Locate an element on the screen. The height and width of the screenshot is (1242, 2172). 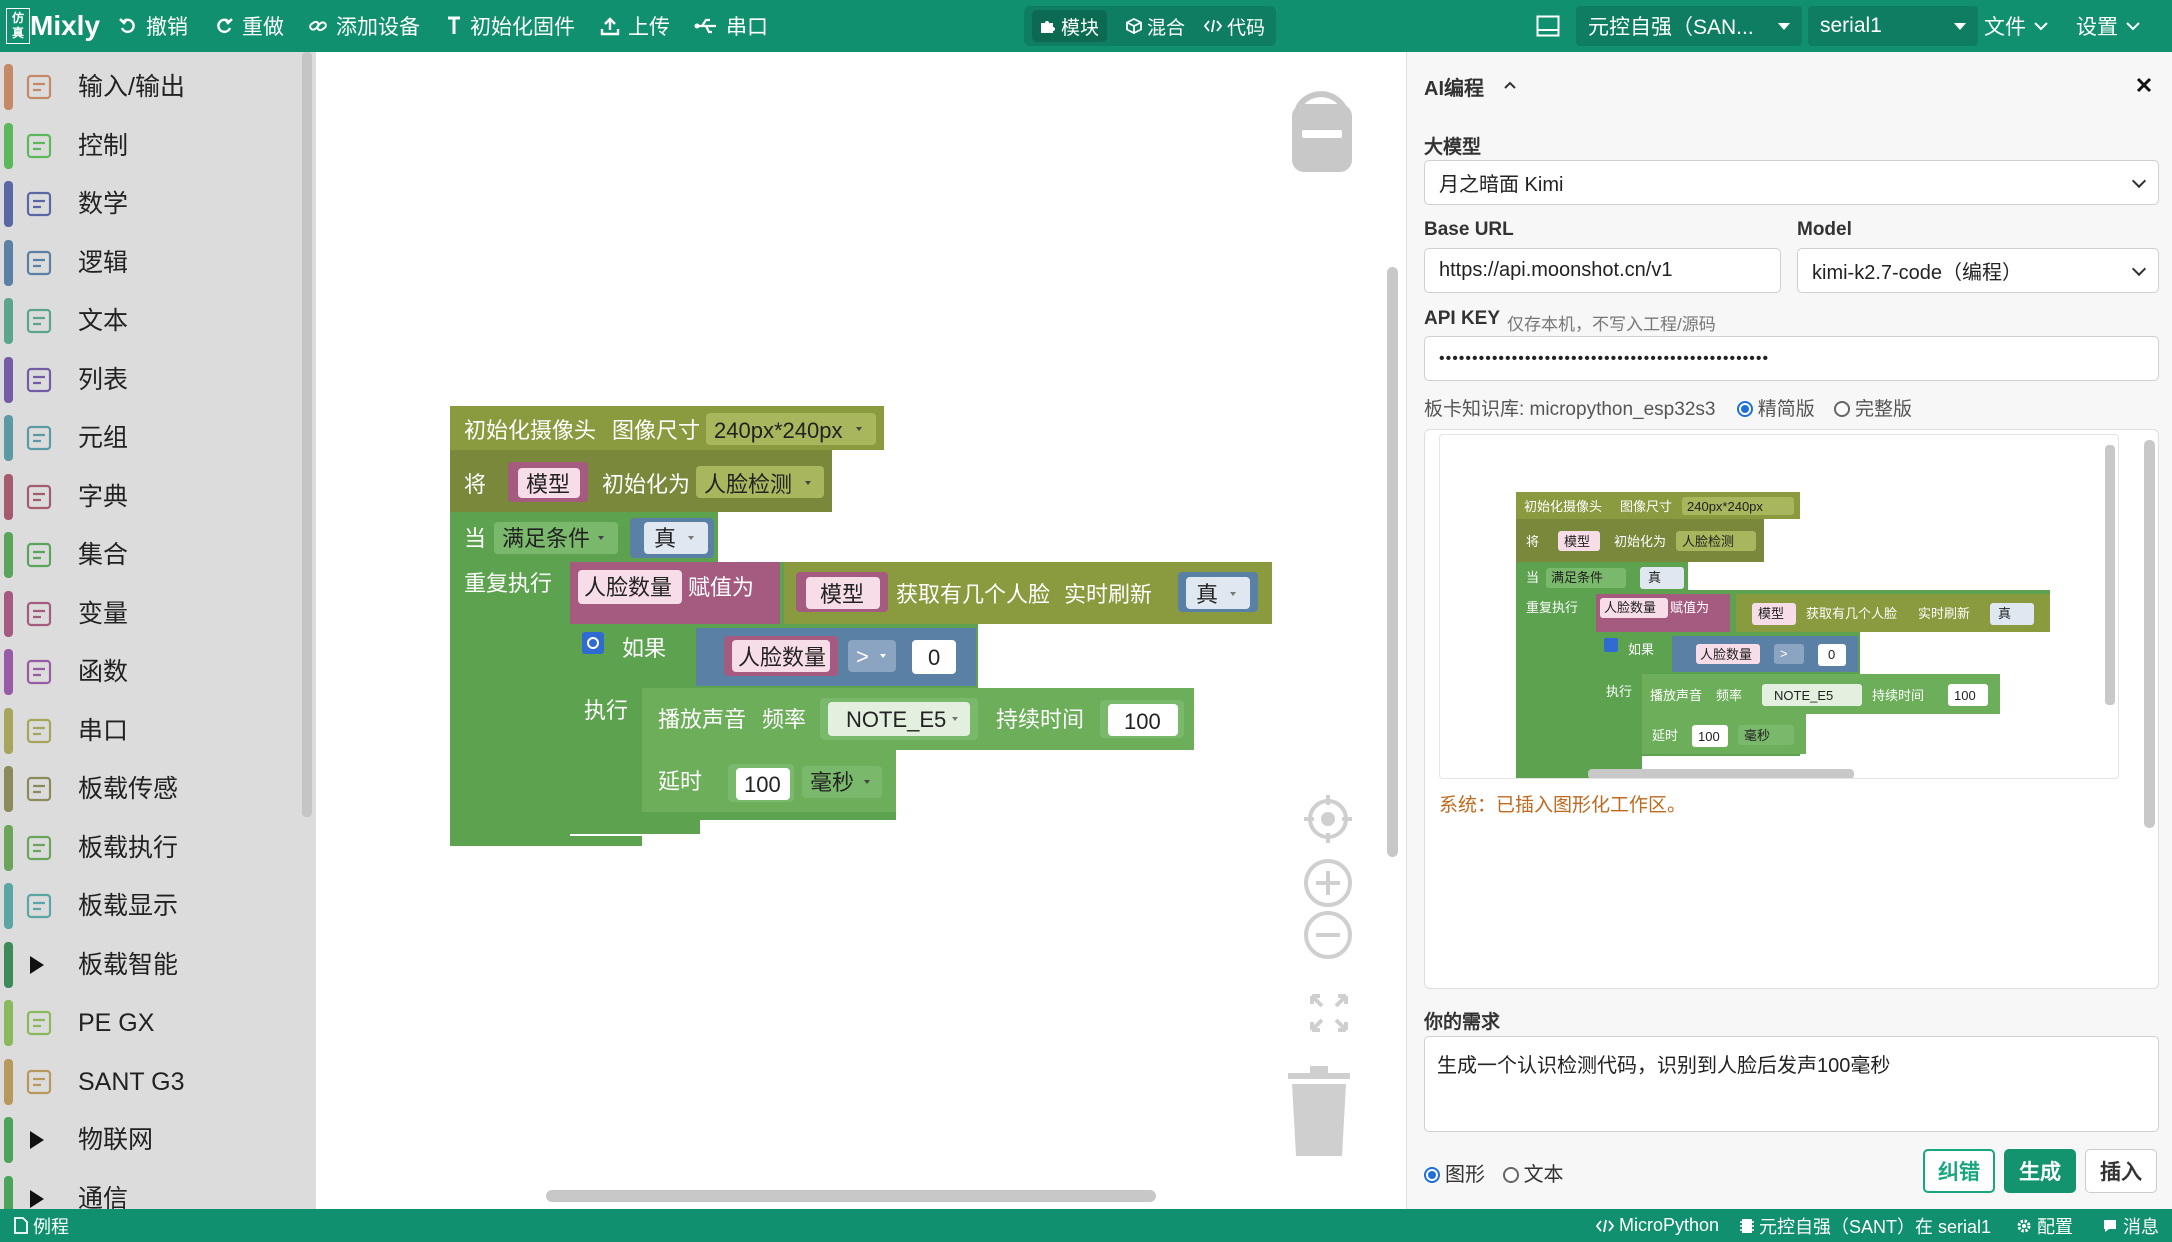
preview-face-count: 人脸数量 is located at coordinates (1630, 607).